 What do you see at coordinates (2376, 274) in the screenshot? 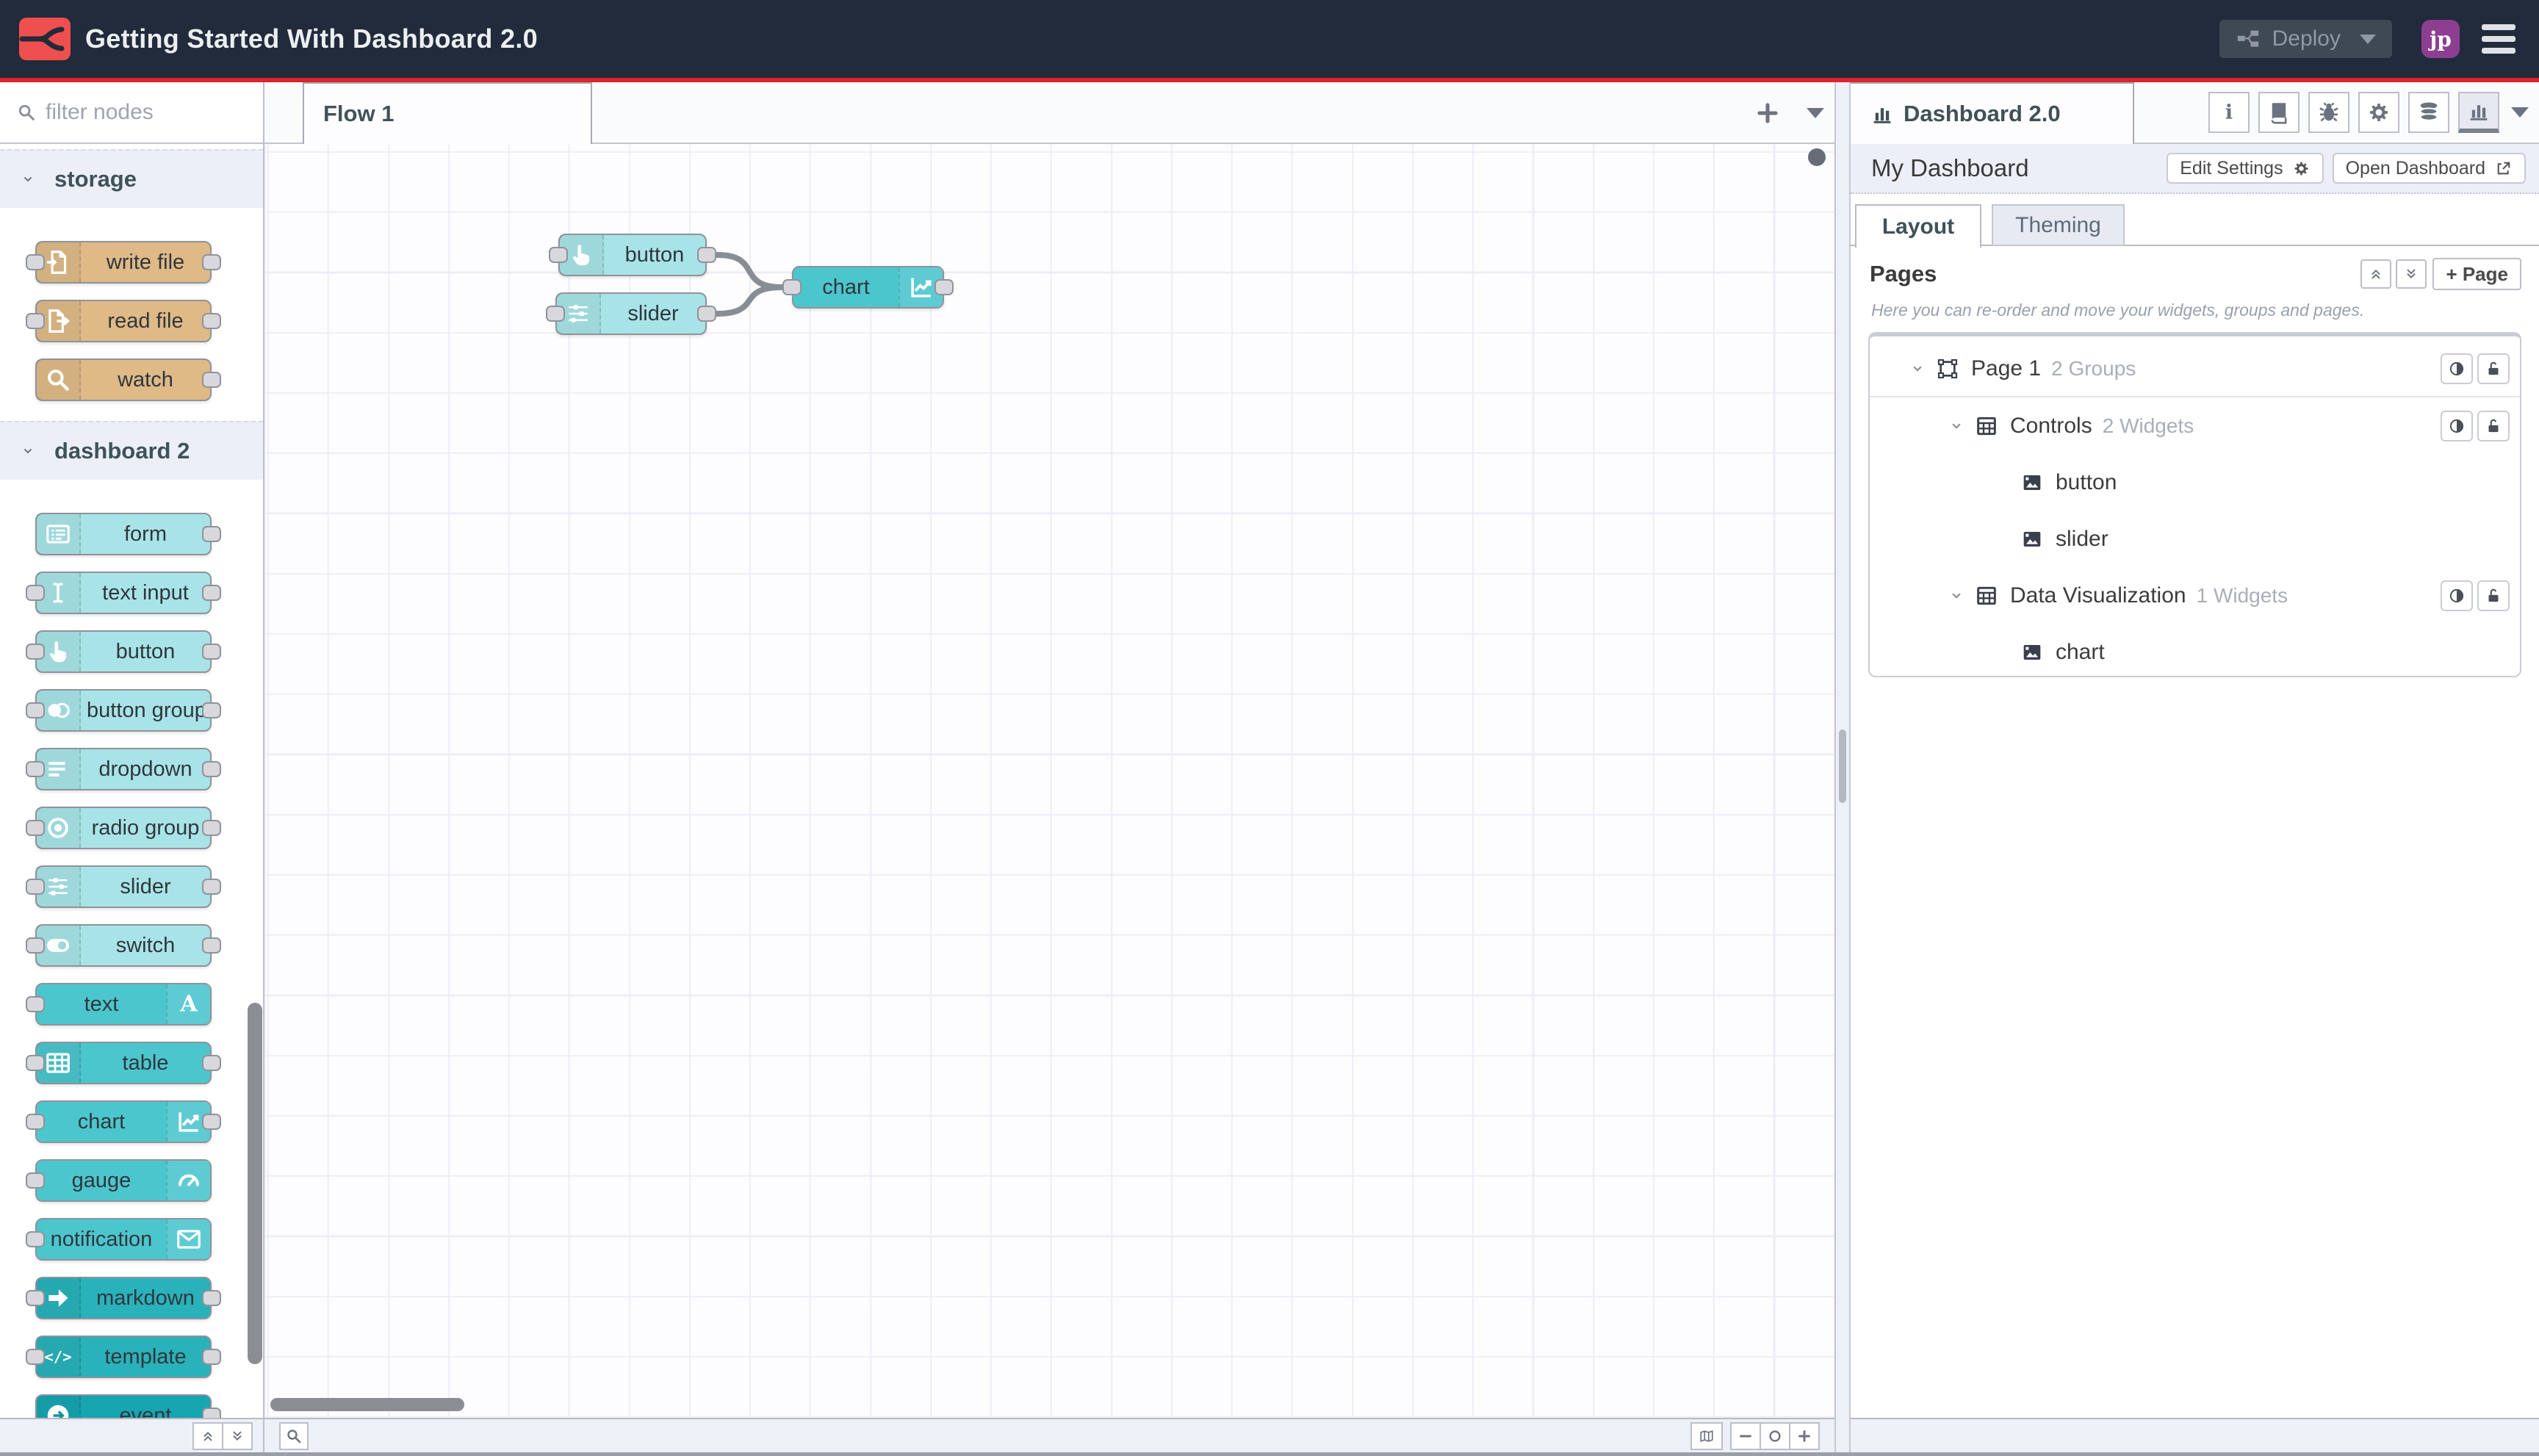
I see `pages-collapse-all-button` at bounding box center [2376, 274].